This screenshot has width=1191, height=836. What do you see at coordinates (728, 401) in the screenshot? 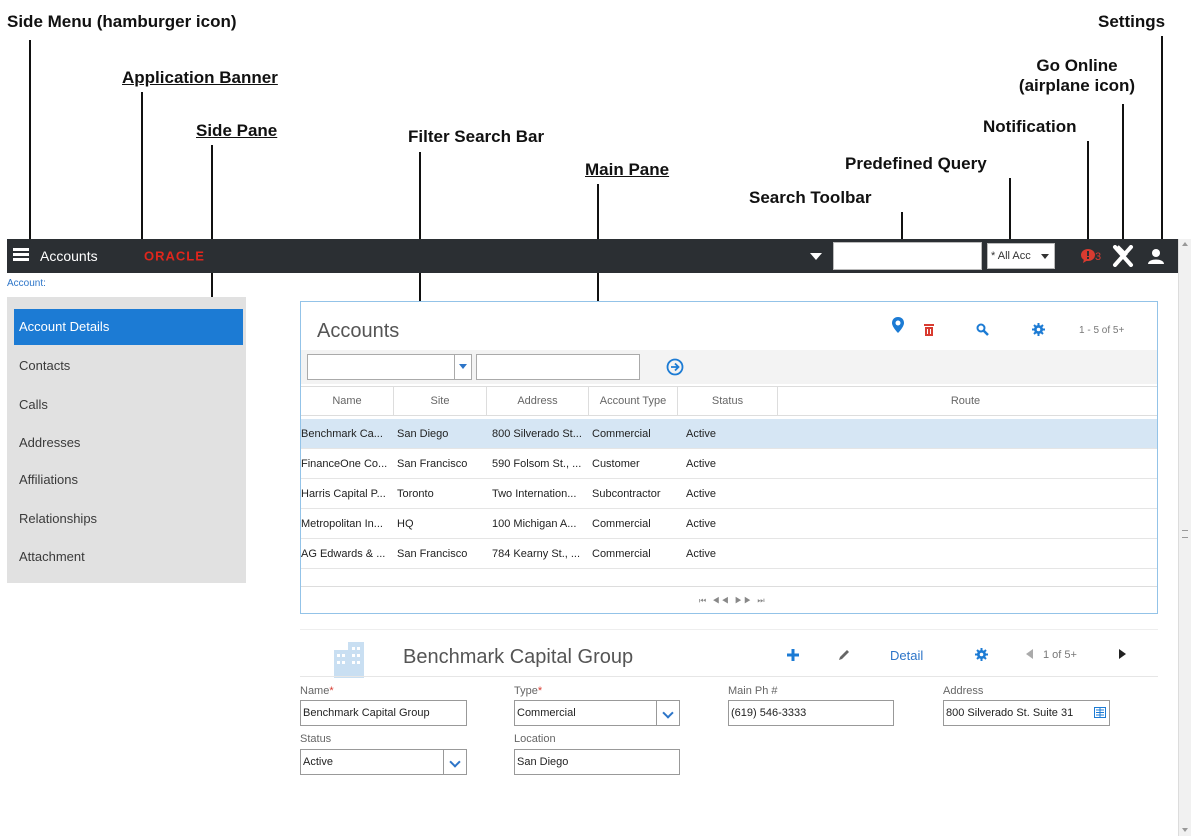
I see `column-header-status: Status` at bounding box center [728, 401].